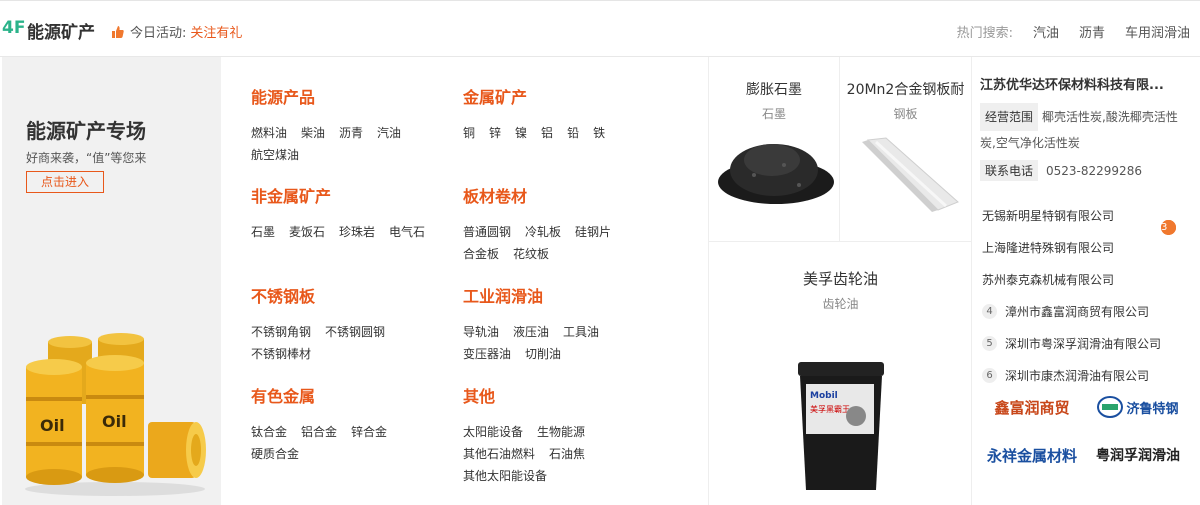 The height and width of the screenshot is (505, 1200). I want to click on category-item: 电气石, so click(407, 232).